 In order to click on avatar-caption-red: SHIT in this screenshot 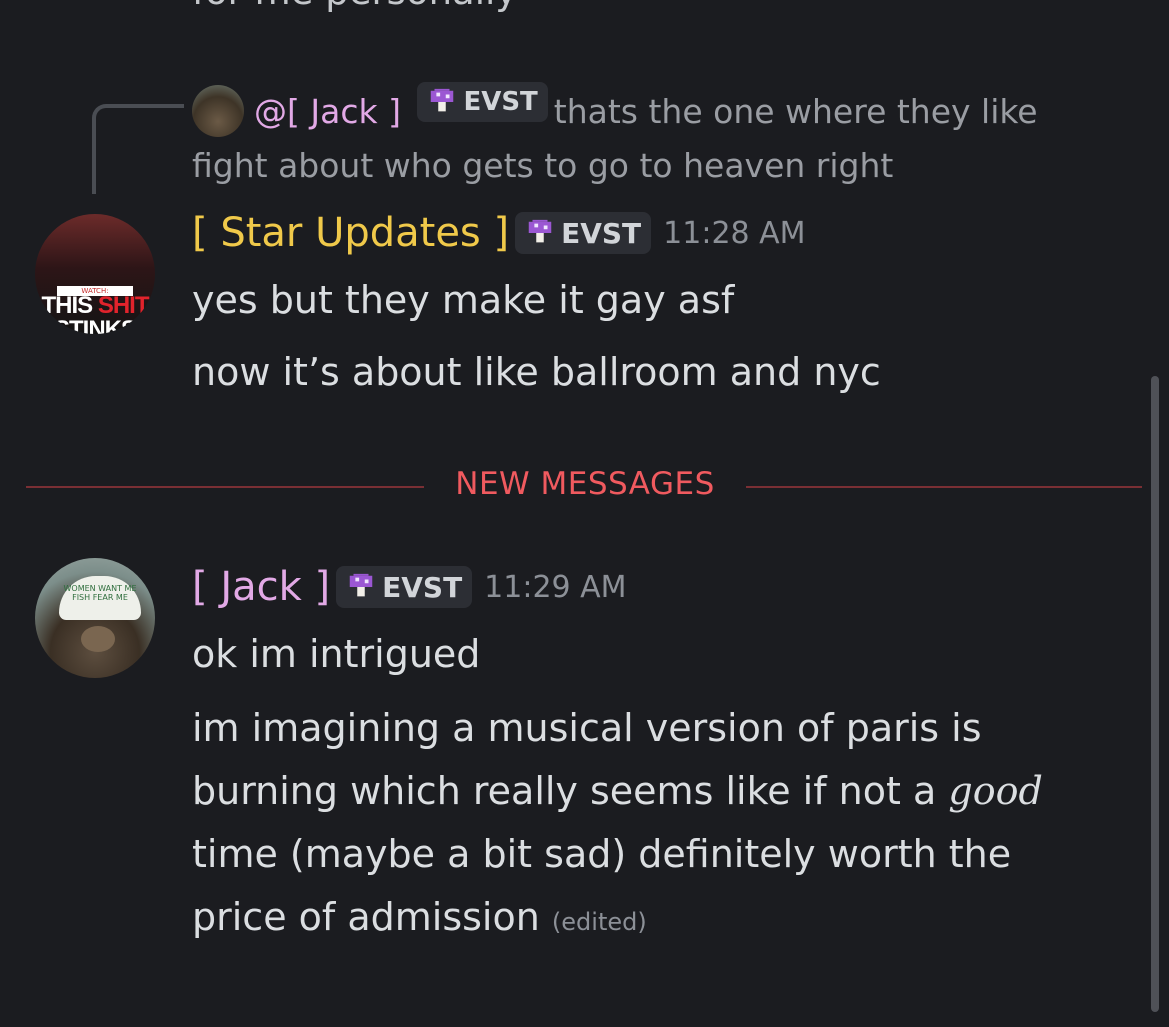, I will do `click(123, 305)`.